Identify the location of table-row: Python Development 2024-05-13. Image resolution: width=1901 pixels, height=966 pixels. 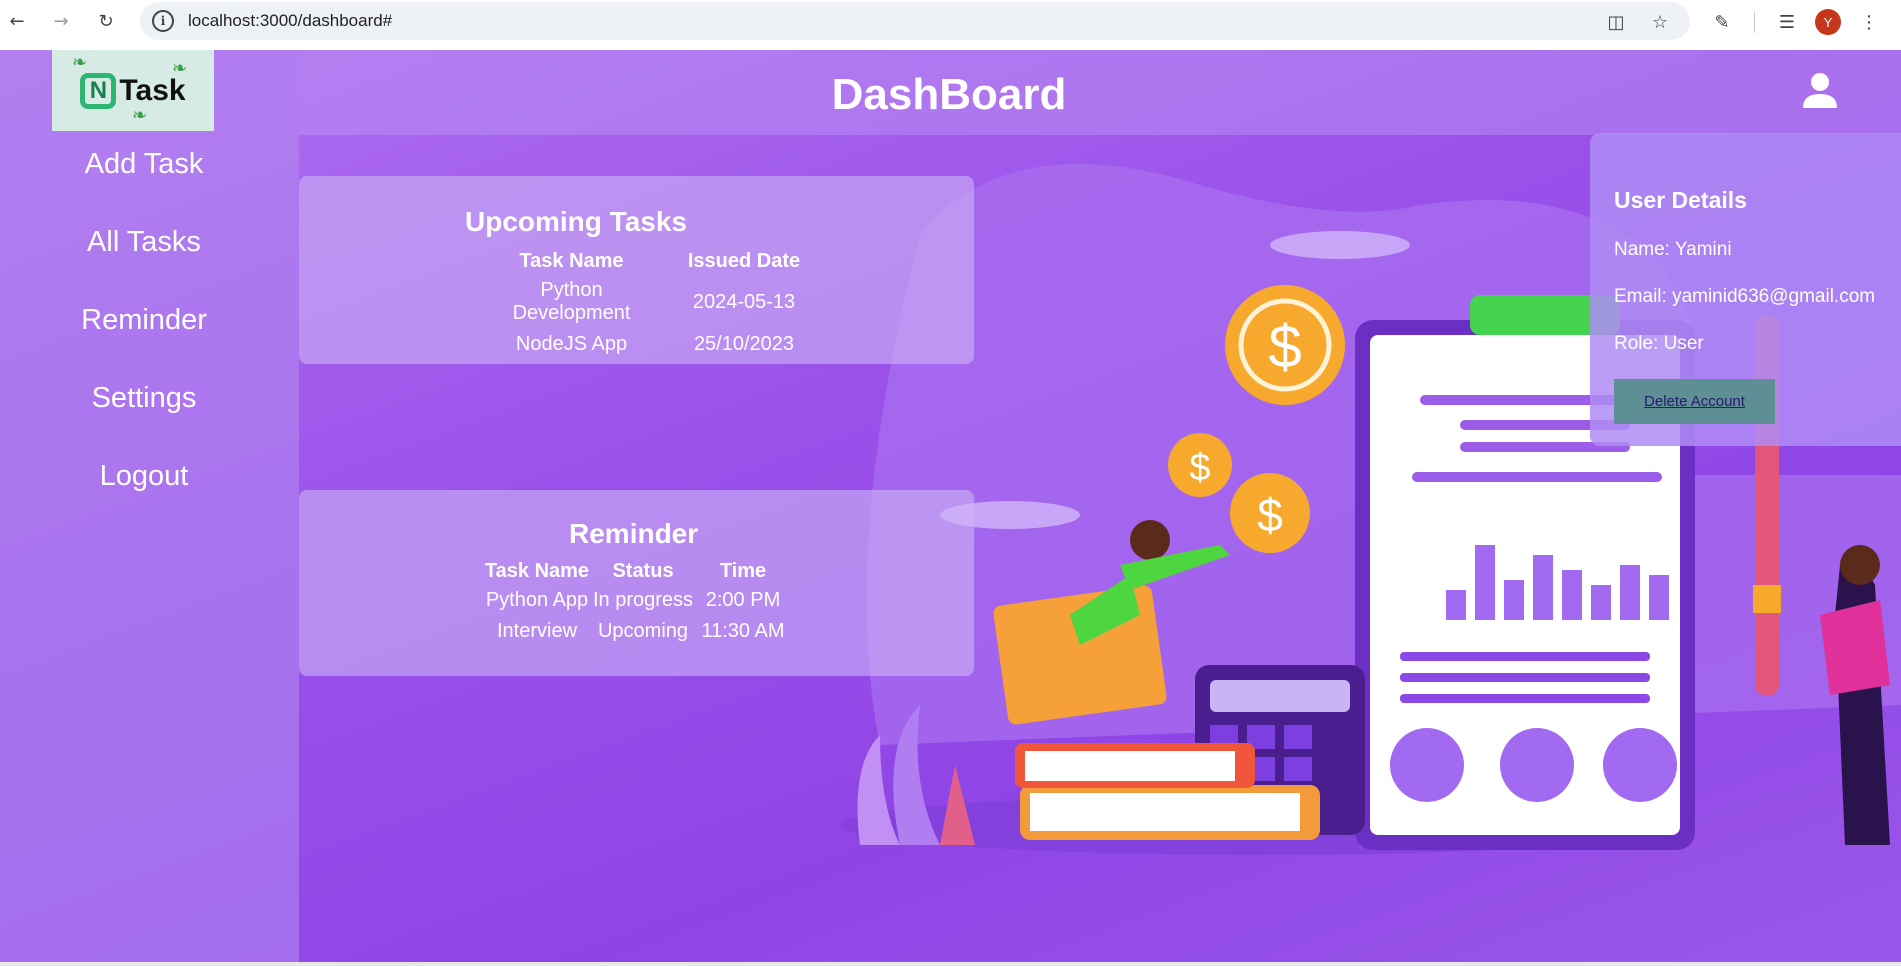
(651, 302).